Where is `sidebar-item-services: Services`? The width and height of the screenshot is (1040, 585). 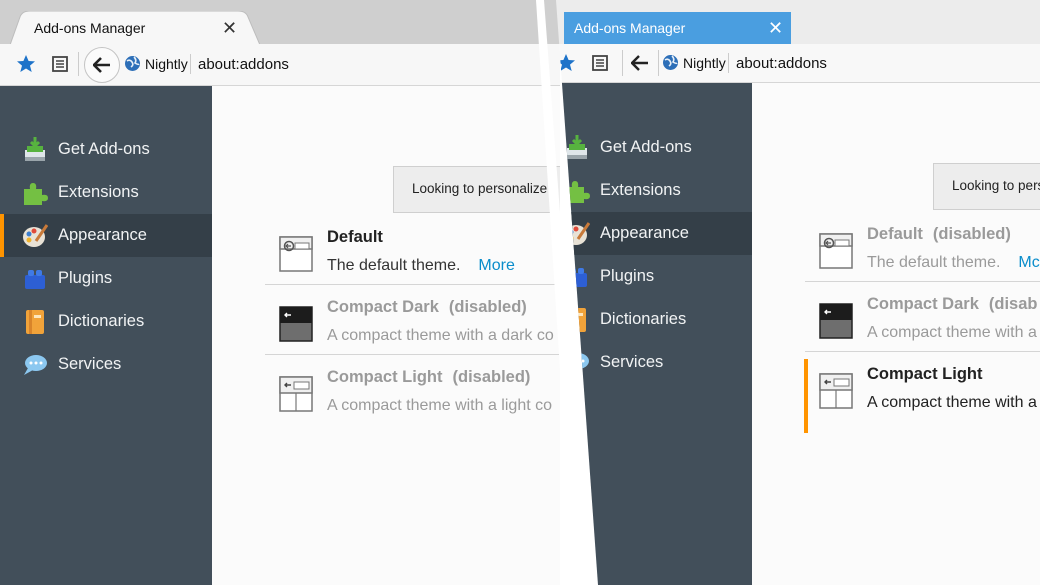 sidebar-item-services: Services is located at coordinates (106, 364).